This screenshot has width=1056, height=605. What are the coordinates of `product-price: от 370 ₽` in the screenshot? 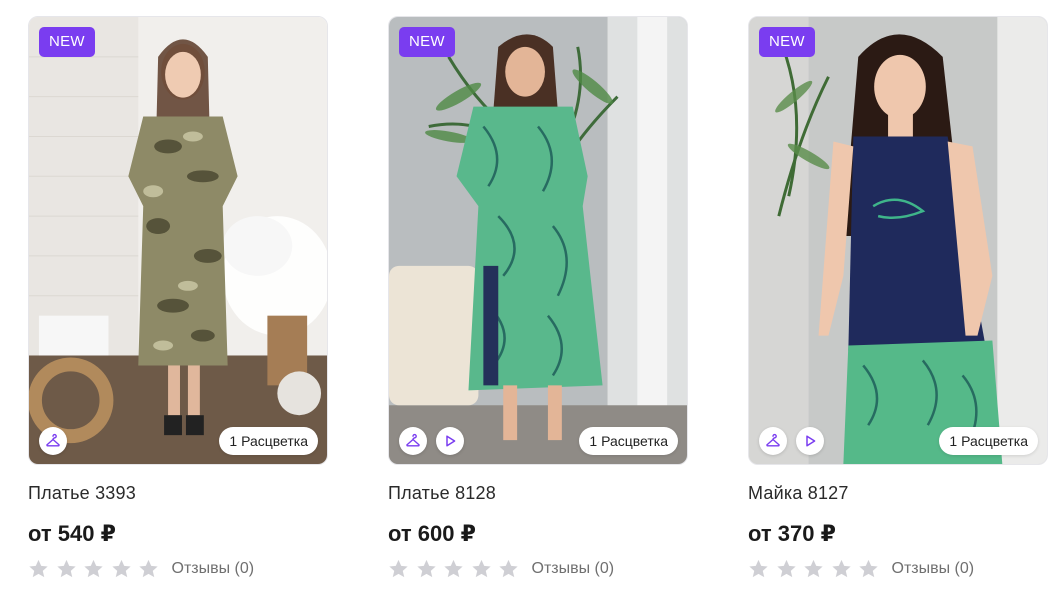 It's located at (792, 533).